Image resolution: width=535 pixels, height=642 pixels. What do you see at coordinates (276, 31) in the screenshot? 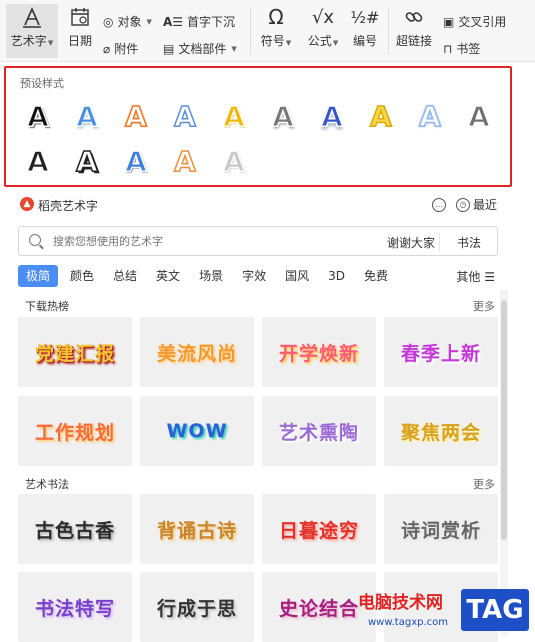
I see `symbol-button: Ω 符号▼` at bounding box center [276, 31].